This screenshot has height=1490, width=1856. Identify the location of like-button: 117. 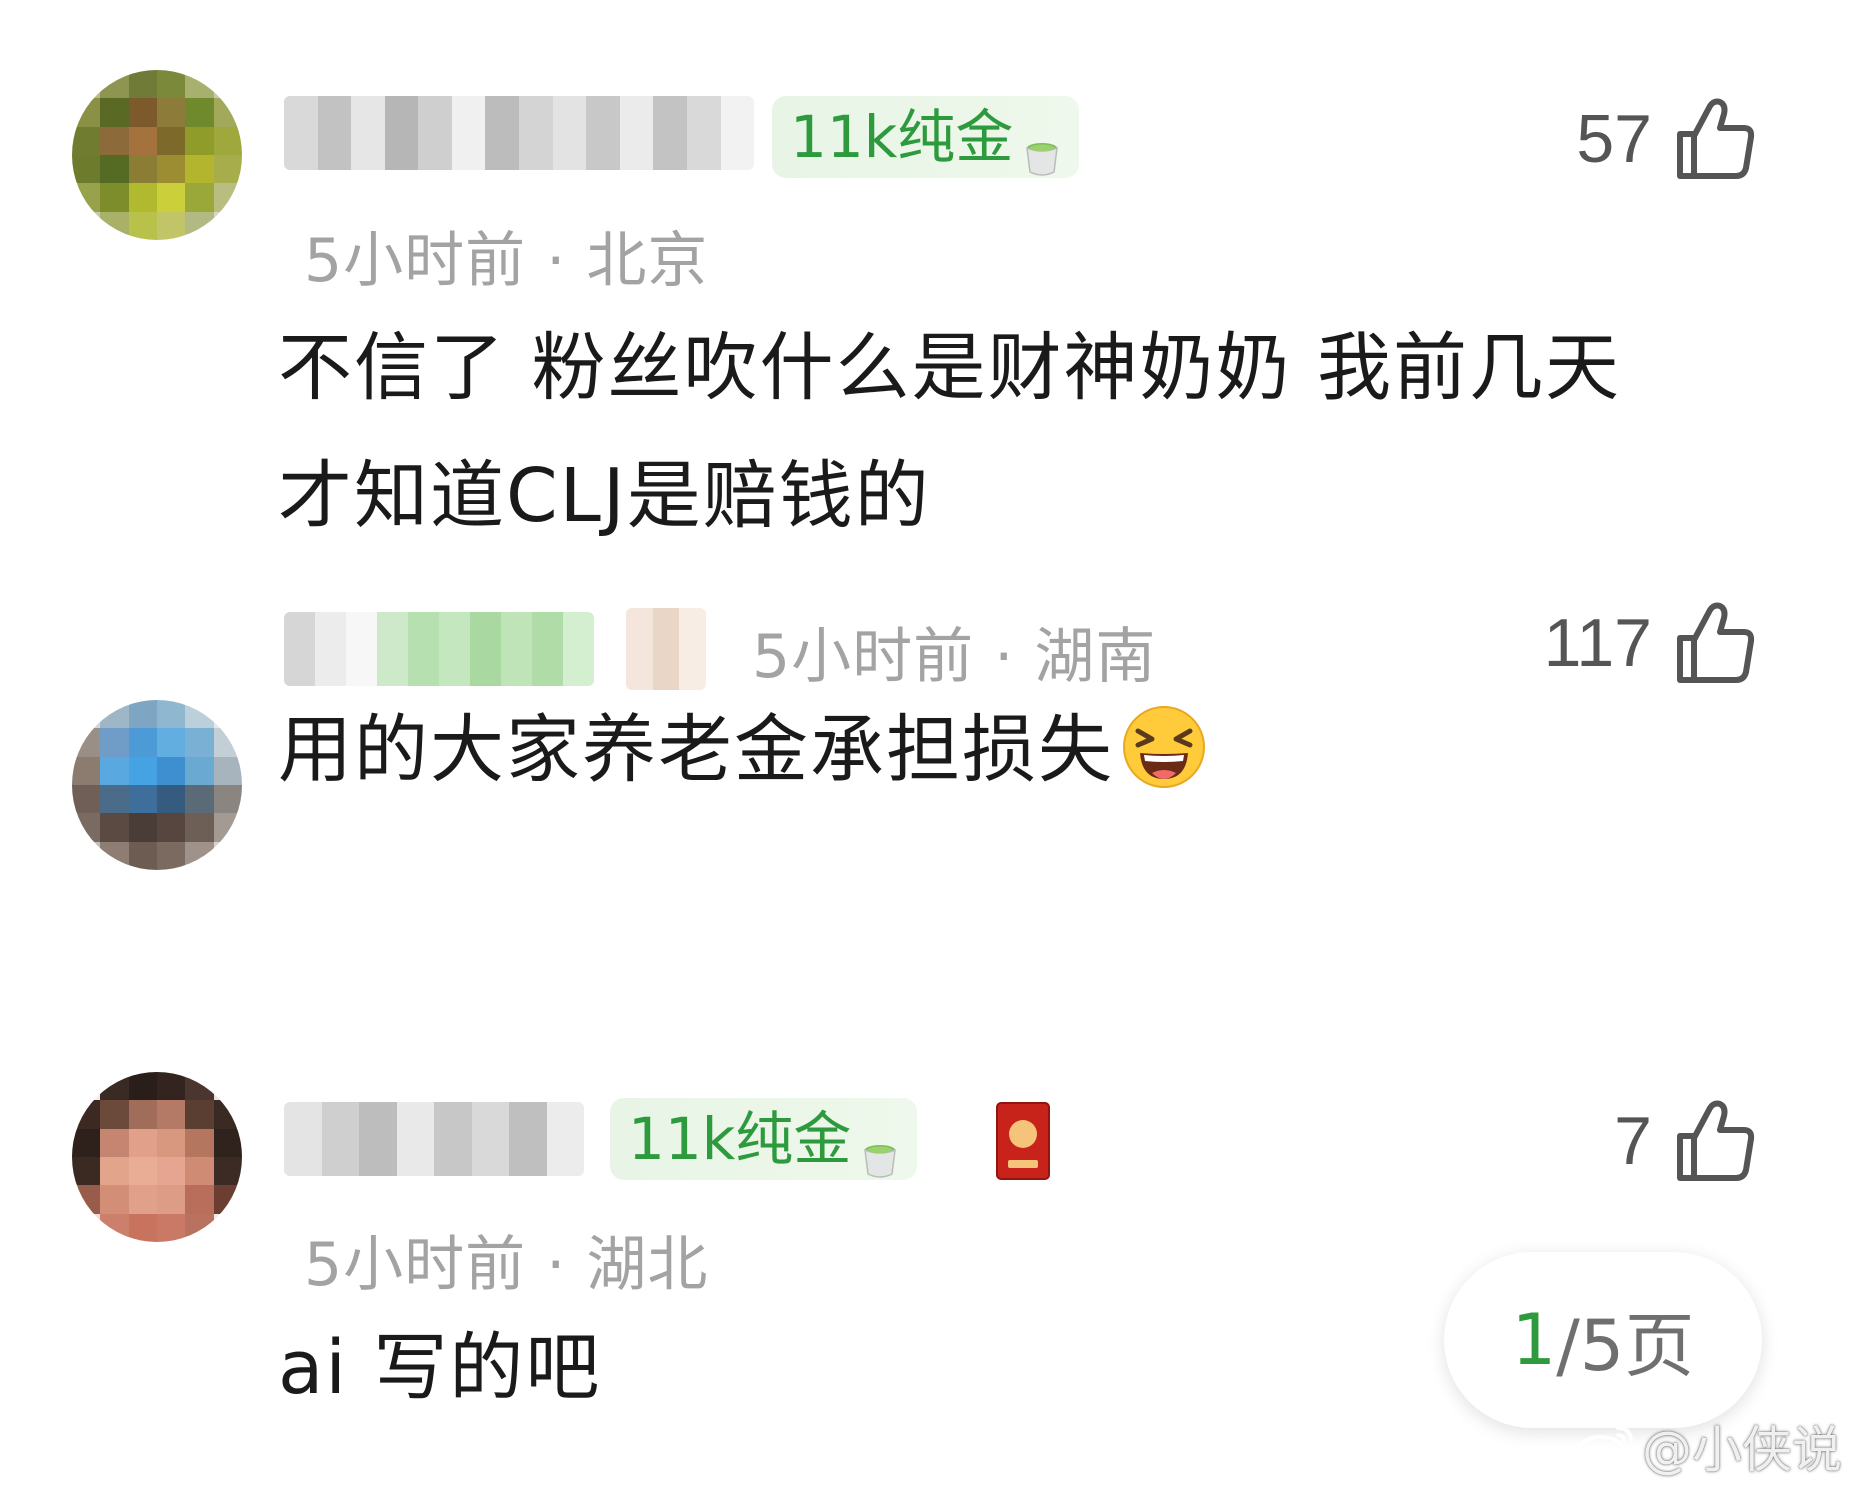
(1650, 643).